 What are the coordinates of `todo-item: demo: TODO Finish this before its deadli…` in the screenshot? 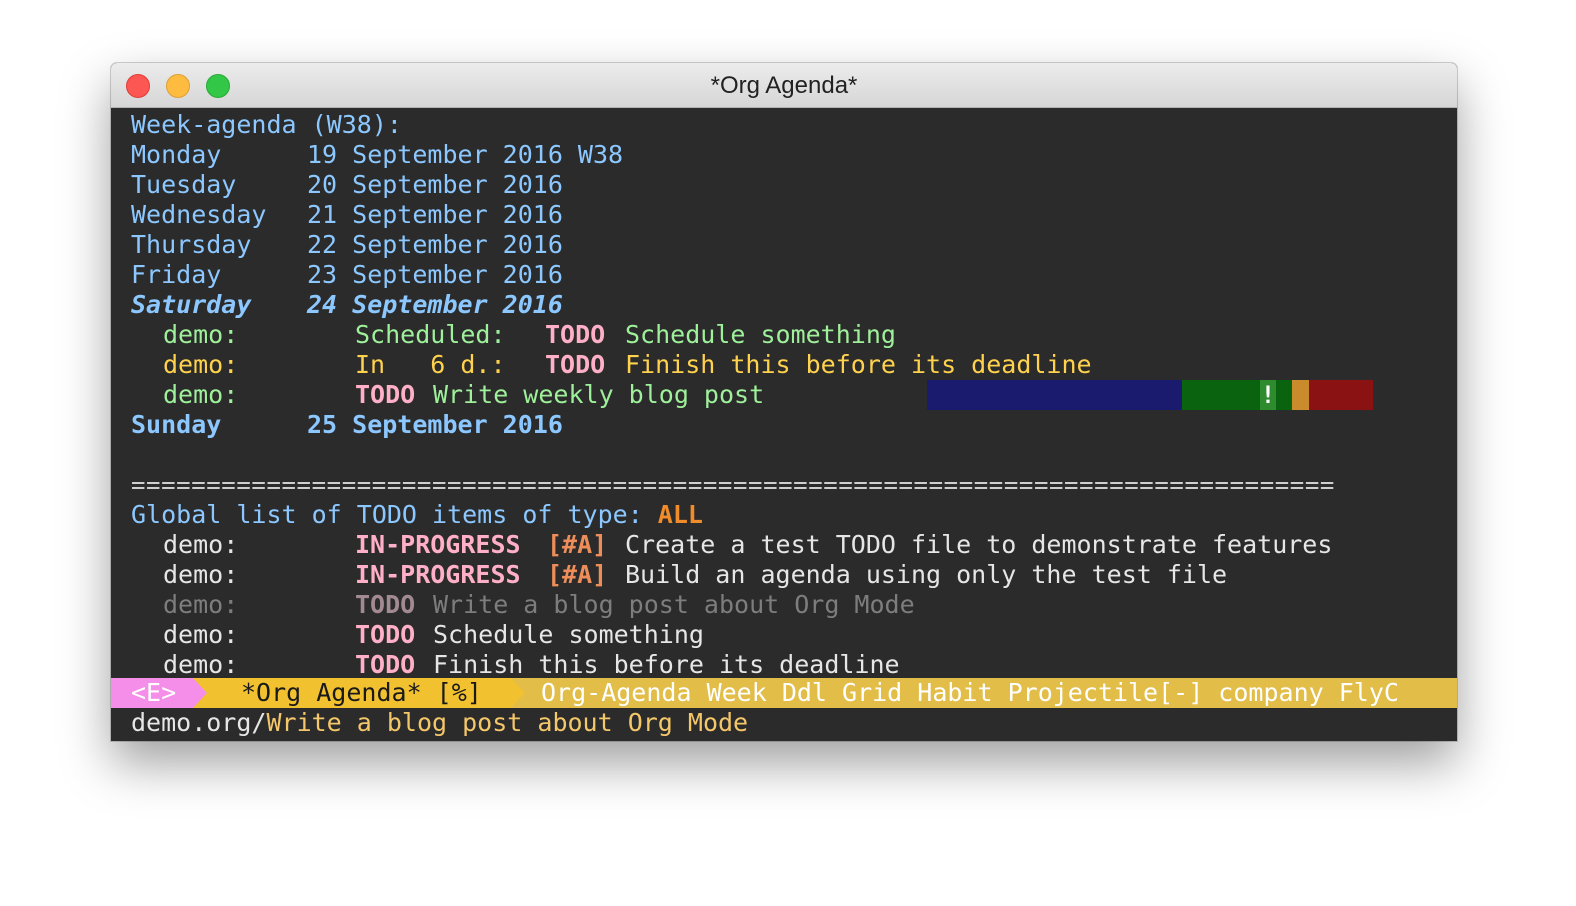 It's located at (781, 665).